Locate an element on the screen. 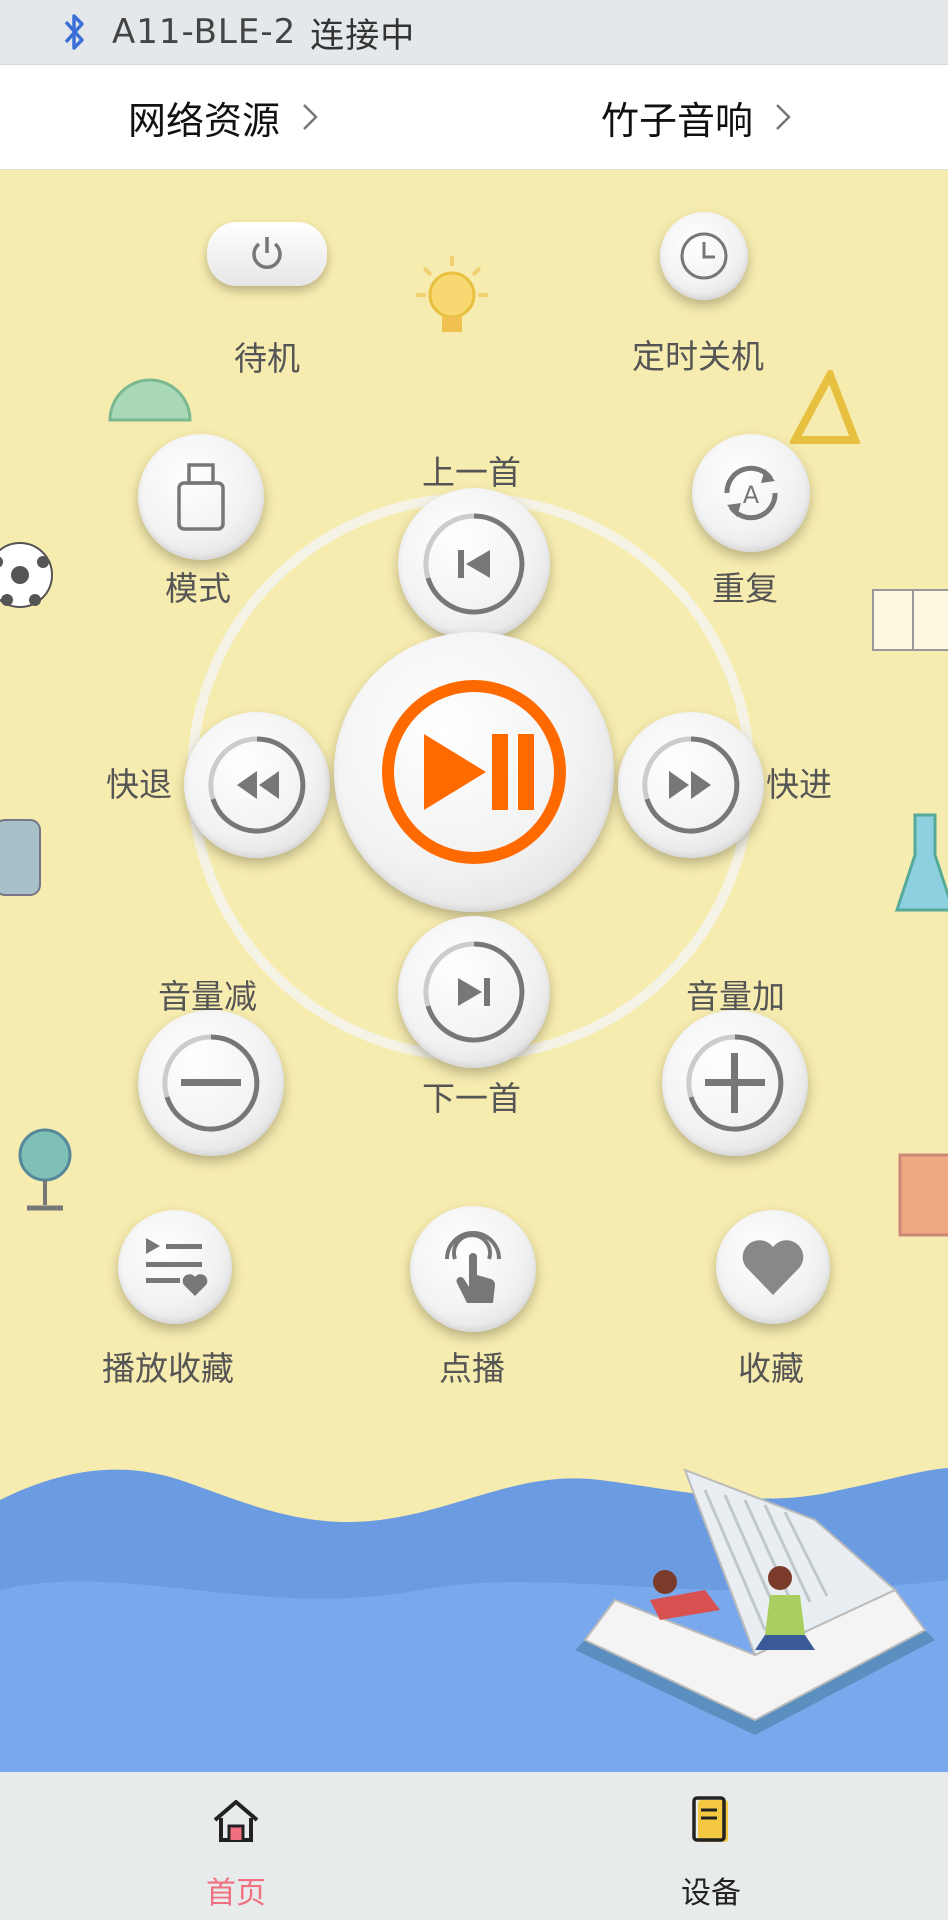 The width and height of the screenshot is (948, 1920). soccer-ball-icon is located at coordinates (26, 575).